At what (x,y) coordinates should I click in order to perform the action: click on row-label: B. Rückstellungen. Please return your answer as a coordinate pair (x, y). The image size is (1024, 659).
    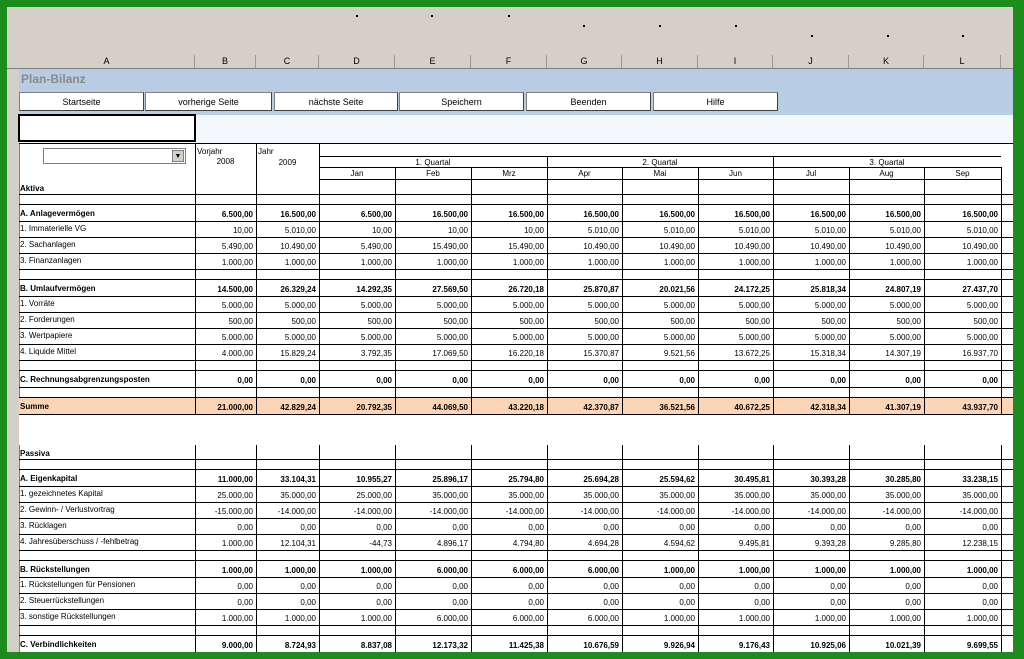
    Looking at the image, I should click on (107, 570).